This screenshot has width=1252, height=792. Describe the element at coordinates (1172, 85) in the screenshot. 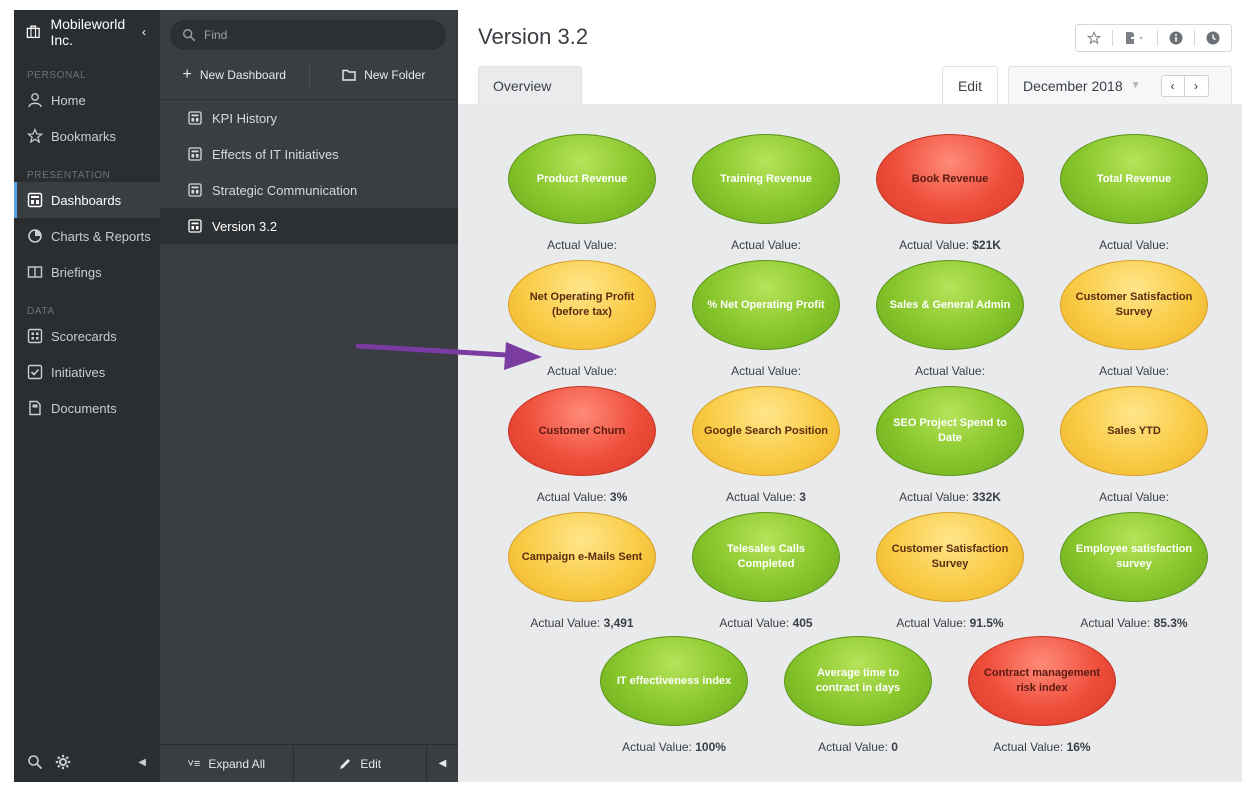

I see `previous-period-button: ‹` at that location.